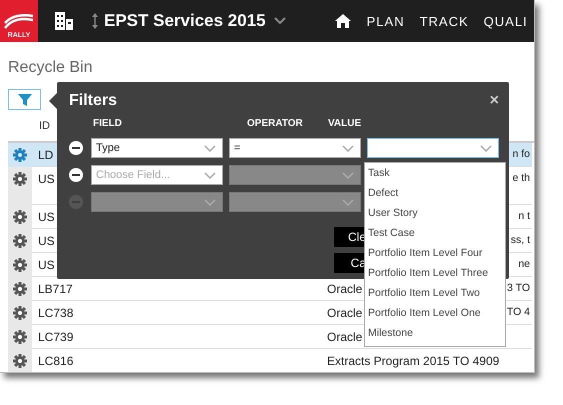 This screenshot has height=405, width=563. What do you see at coordinates (435, 213) in the screenshot?
I see `menu-option: User Story` at bounding box center [435, 213].